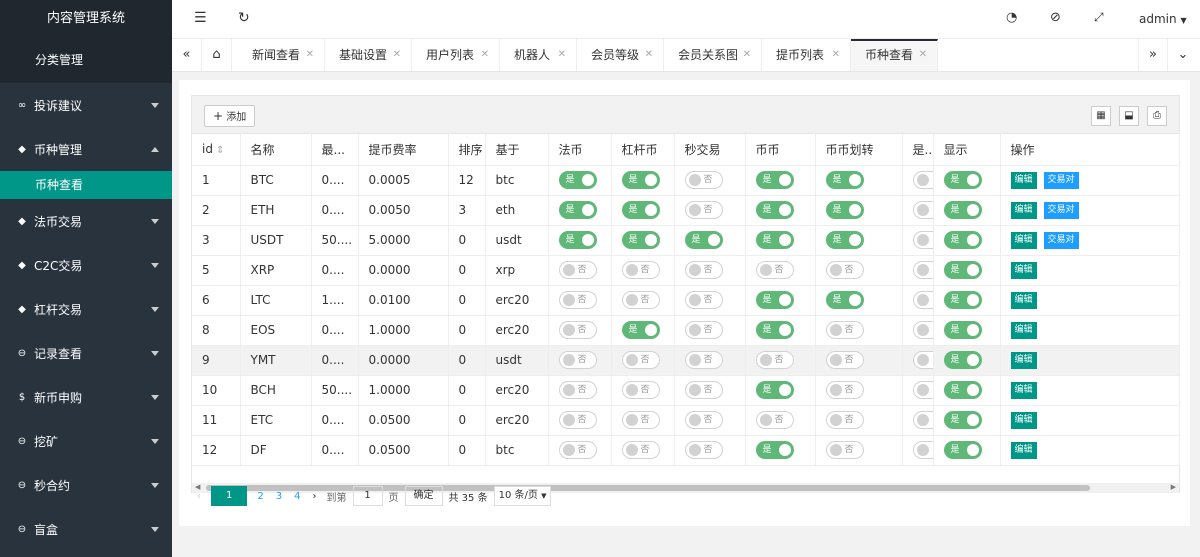 This screenshot has width=1200, height=557. I want to click on goto-confirm-button: 确定, so click(423, 496).